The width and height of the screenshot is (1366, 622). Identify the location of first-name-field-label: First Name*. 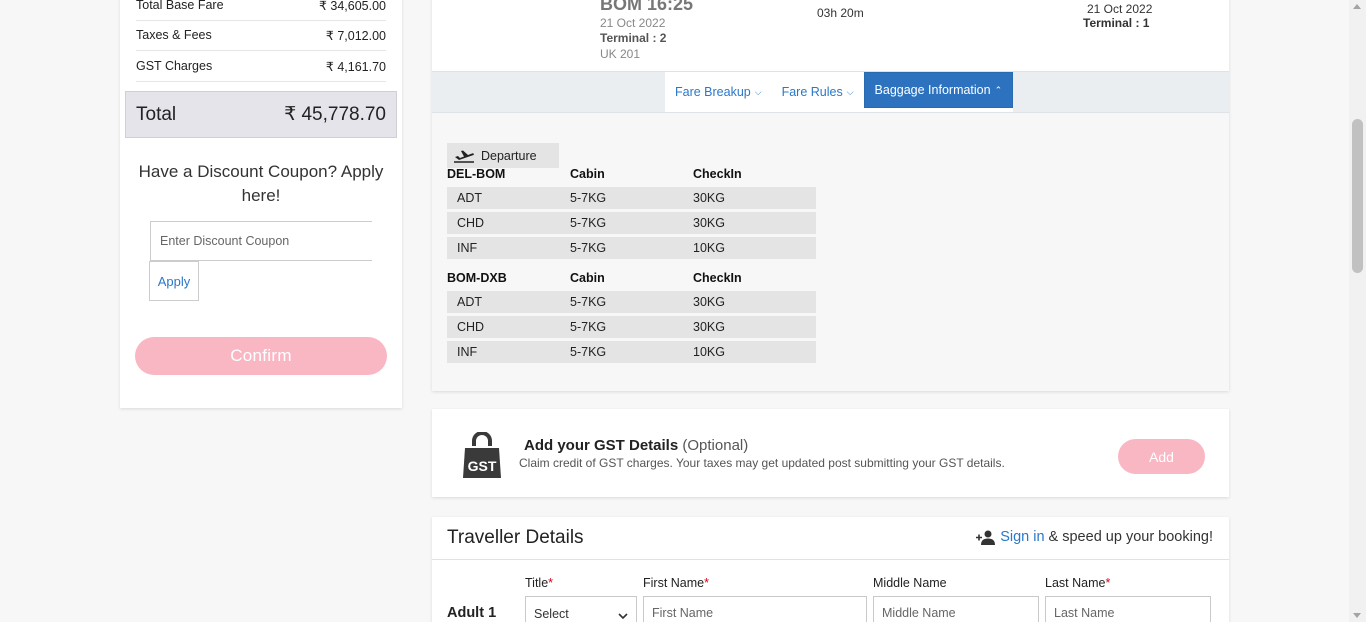
(676, 583).